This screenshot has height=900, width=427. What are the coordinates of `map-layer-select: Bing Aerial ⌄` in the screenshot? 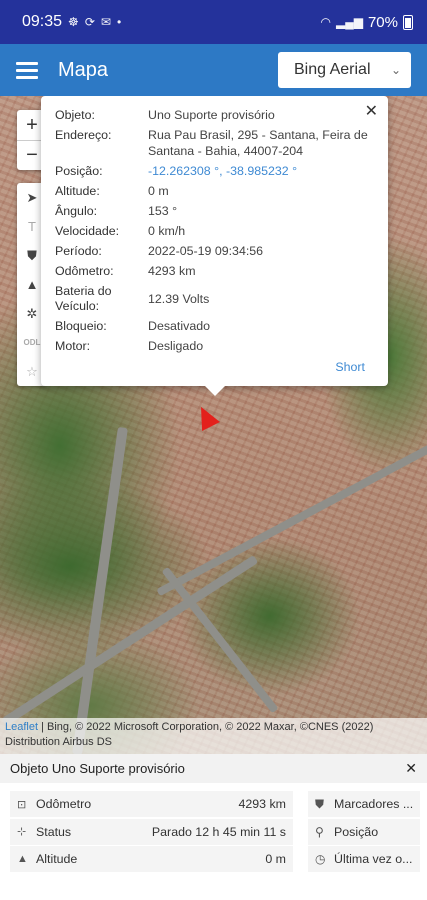 It's located at (344, 70).